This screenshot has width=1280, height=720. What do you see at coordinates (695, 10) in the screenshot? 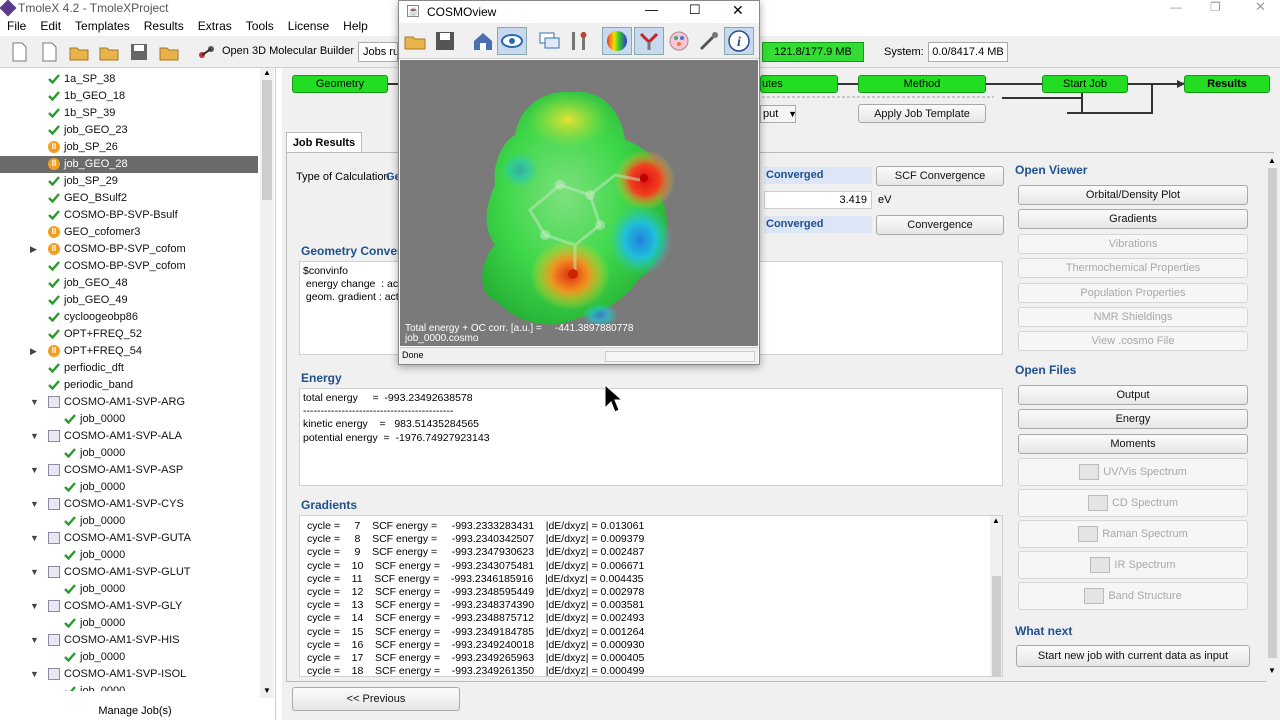
I see `maximize-icon: ☐` at bounding box center [695, 10].